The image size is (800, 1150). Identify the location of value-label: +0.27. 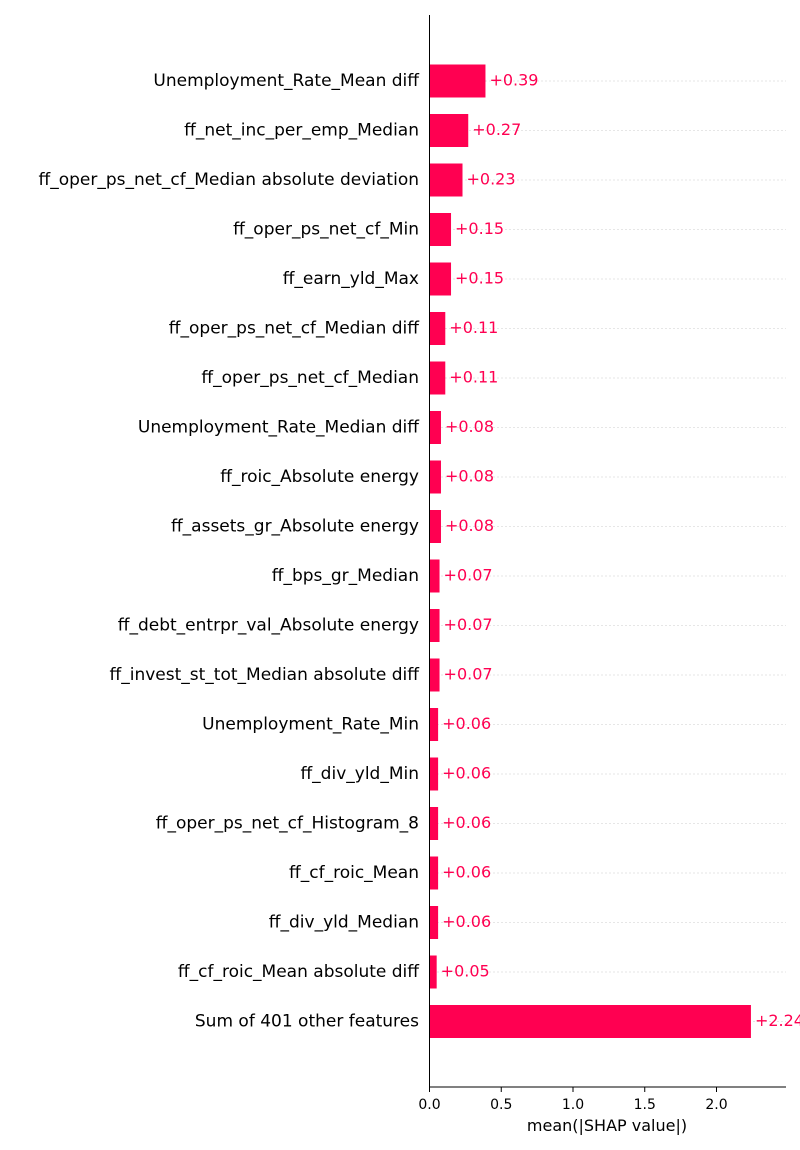
(496, 129).